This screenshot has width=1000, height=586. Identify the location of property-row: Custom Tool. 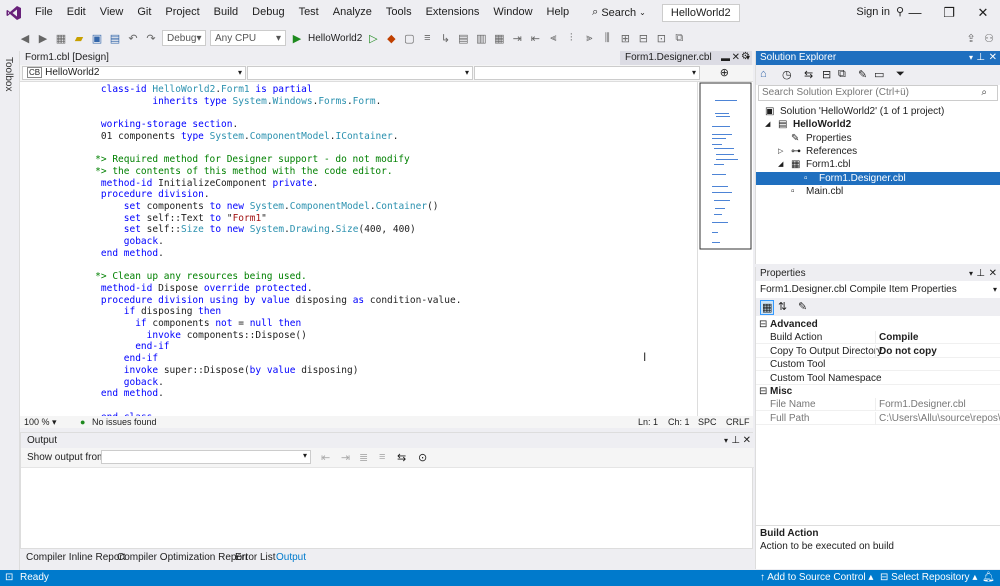
(878, 365).